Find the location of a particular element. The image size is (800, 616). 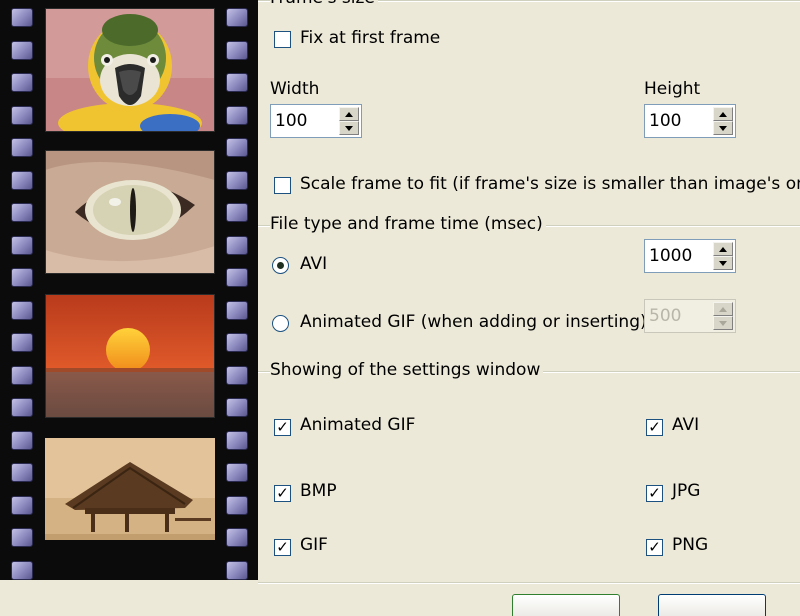

show-png-checkbox: ✓ is located at coordinates (654, 547).